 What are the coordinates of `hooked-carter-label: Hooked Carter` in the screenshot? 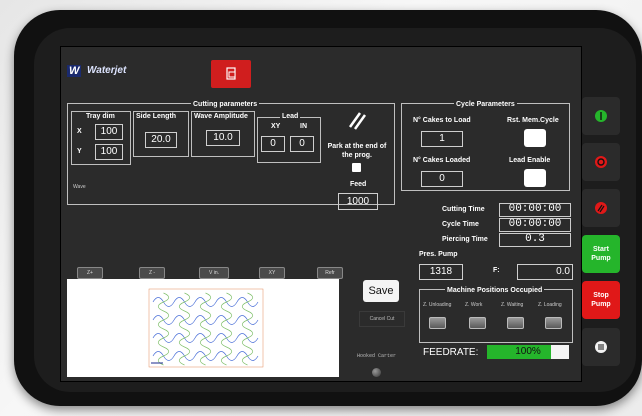 It's located at (377, 356).